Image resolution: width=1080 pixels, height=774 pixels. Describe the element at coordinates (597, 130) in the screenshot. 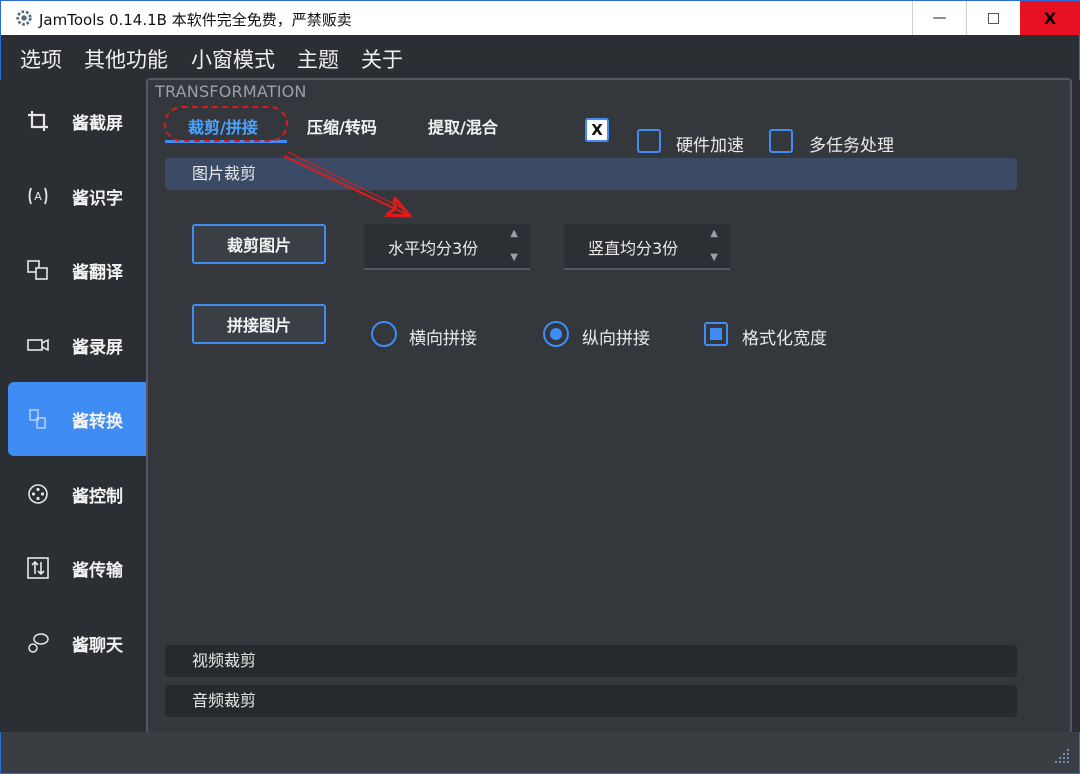

I see `close-options-checkbox: X` at that location.